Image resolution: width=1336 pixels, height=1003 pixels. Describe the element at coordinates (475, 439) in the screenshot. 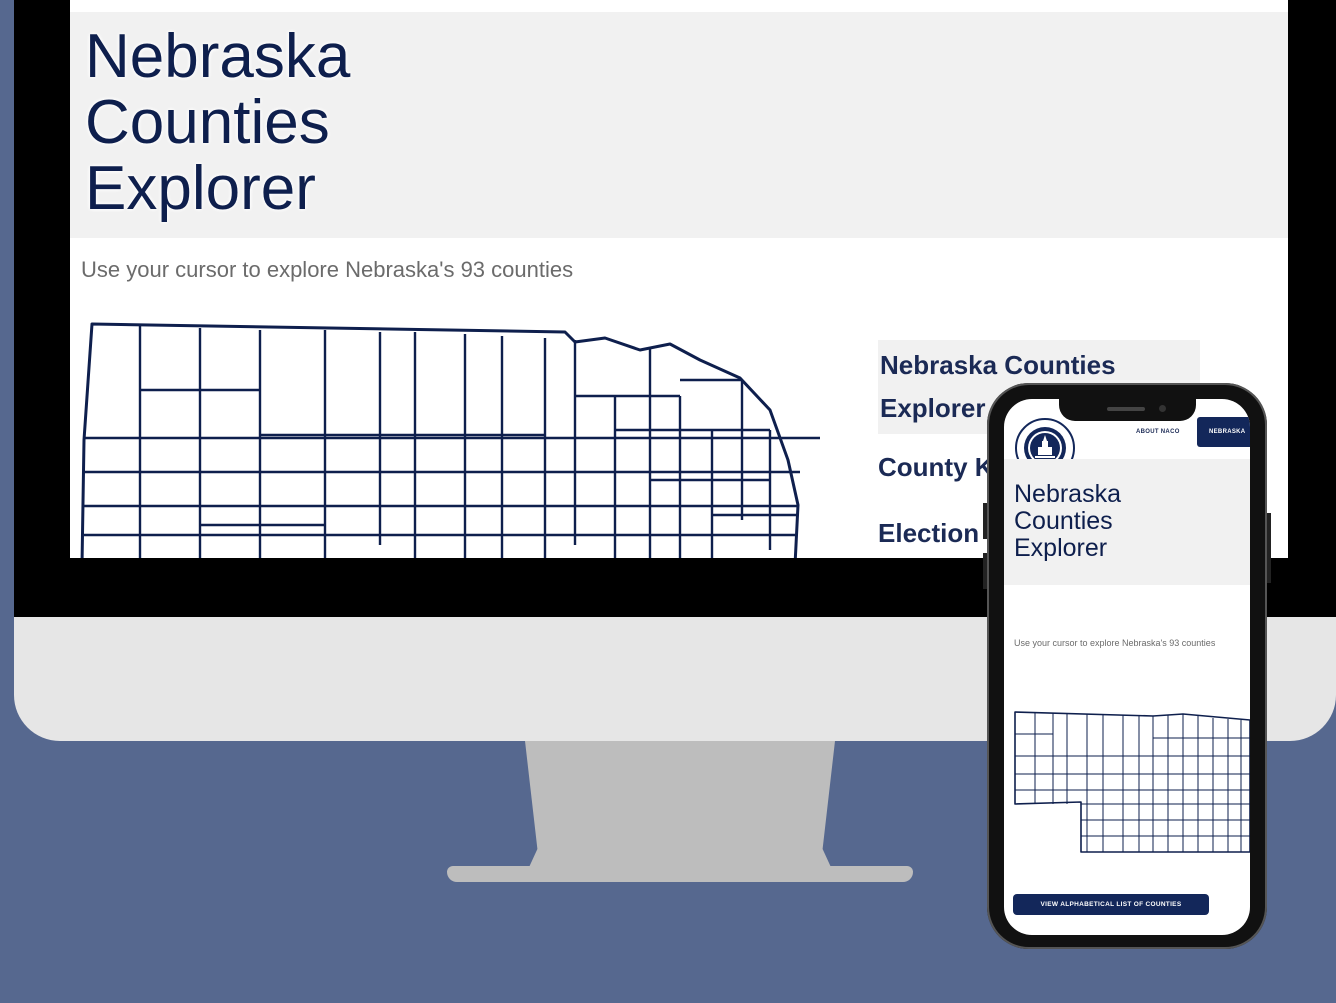

I see `nebraska-county-map` at that location.